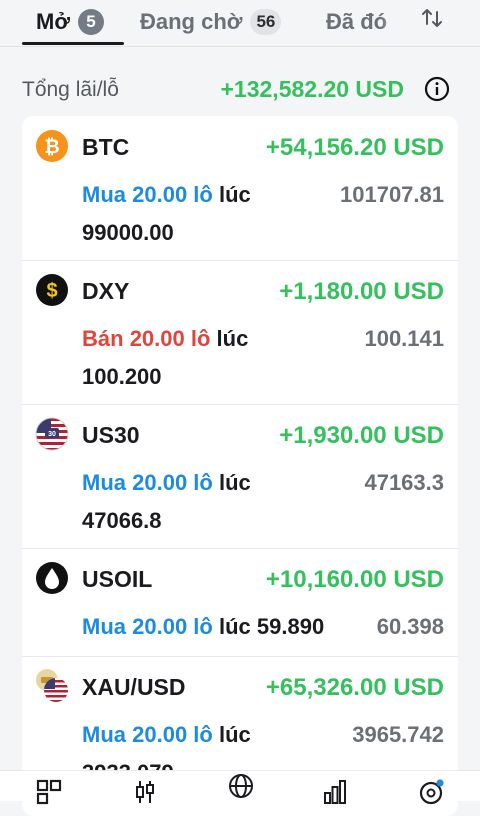 The height and width of the screenshot is (816, 480). I want to click on position-open-price: 100.200, so click(122, 376).